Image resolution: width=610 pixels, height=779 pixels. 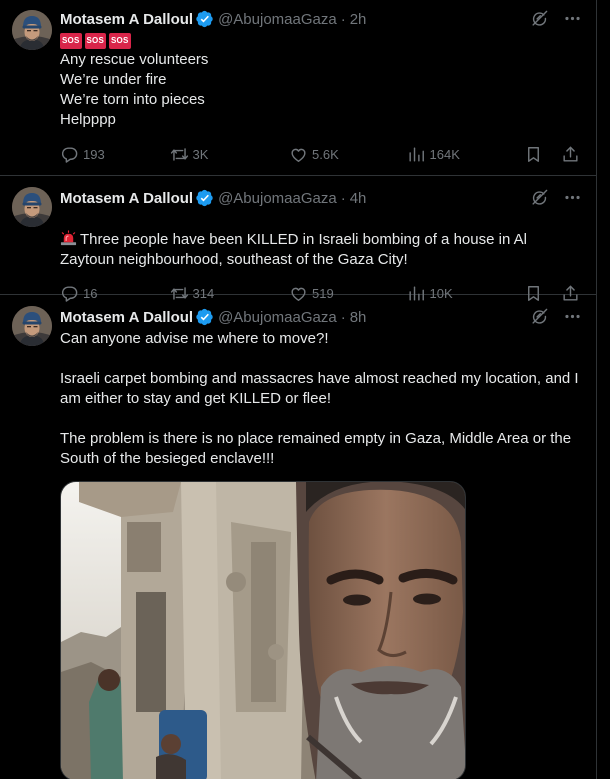 I want to click on like-button: 5.6K, so click(x=348, y=154).